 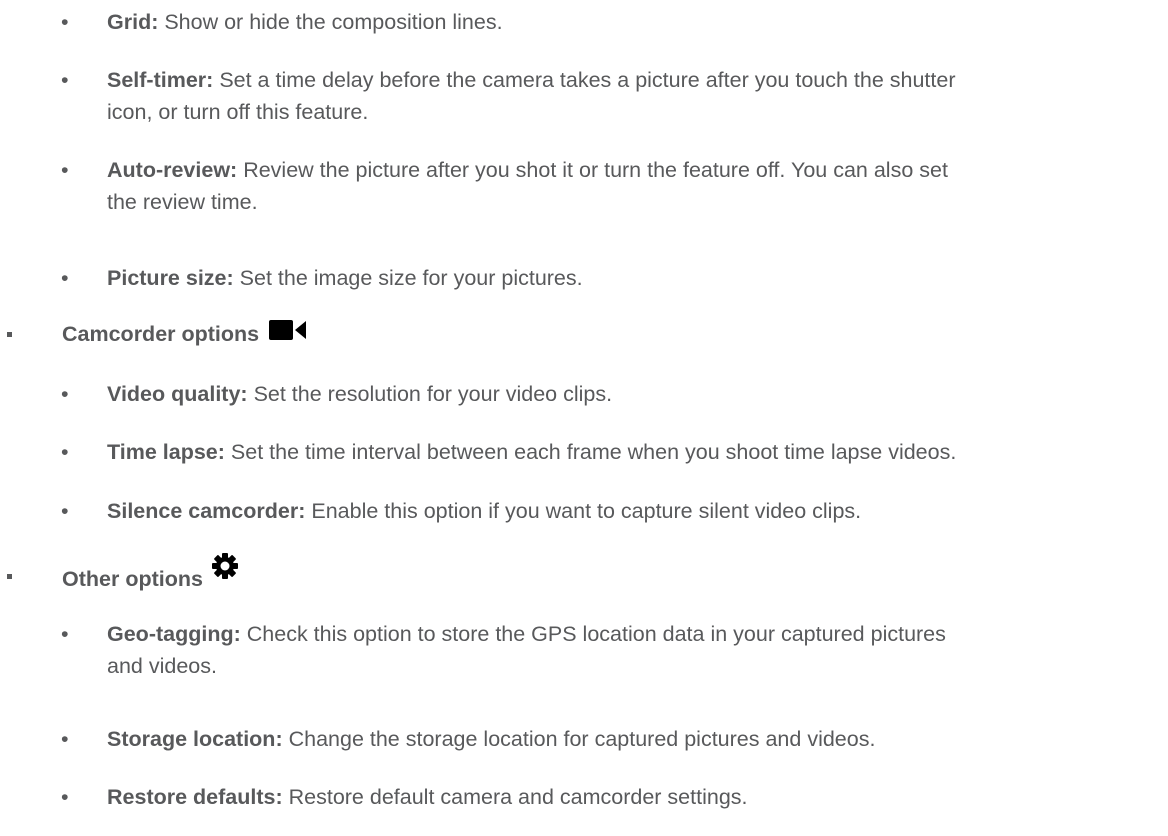 What do you see at coordinates (160, 80) in the screenshot?
I see `option-term: Self-timer:` at bounding box center [160, 80].